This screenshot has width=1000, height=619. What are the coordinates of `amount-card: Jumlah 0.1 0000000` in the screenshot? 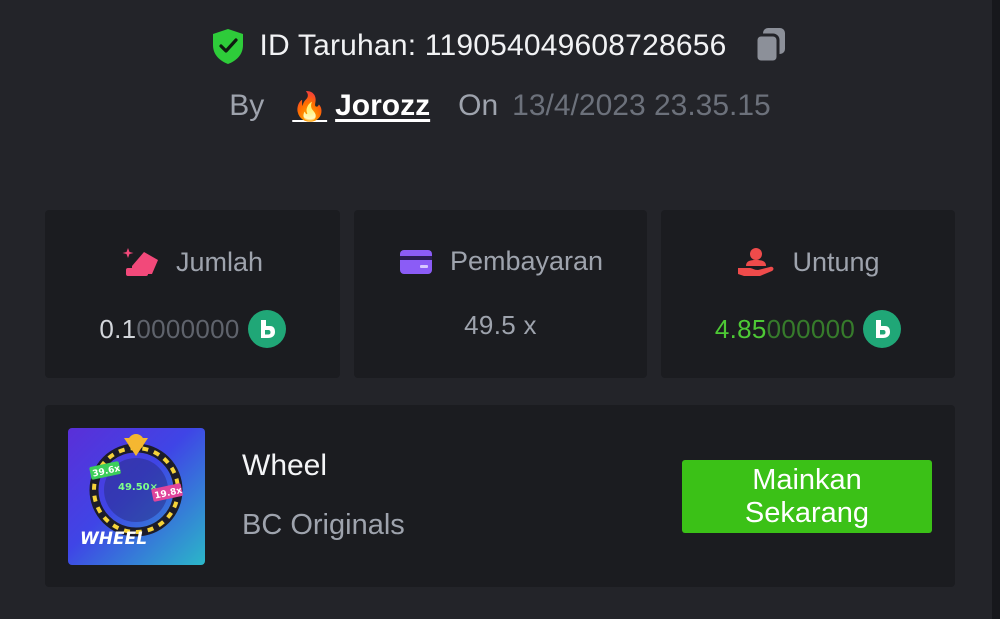 It's located at (192, 294).